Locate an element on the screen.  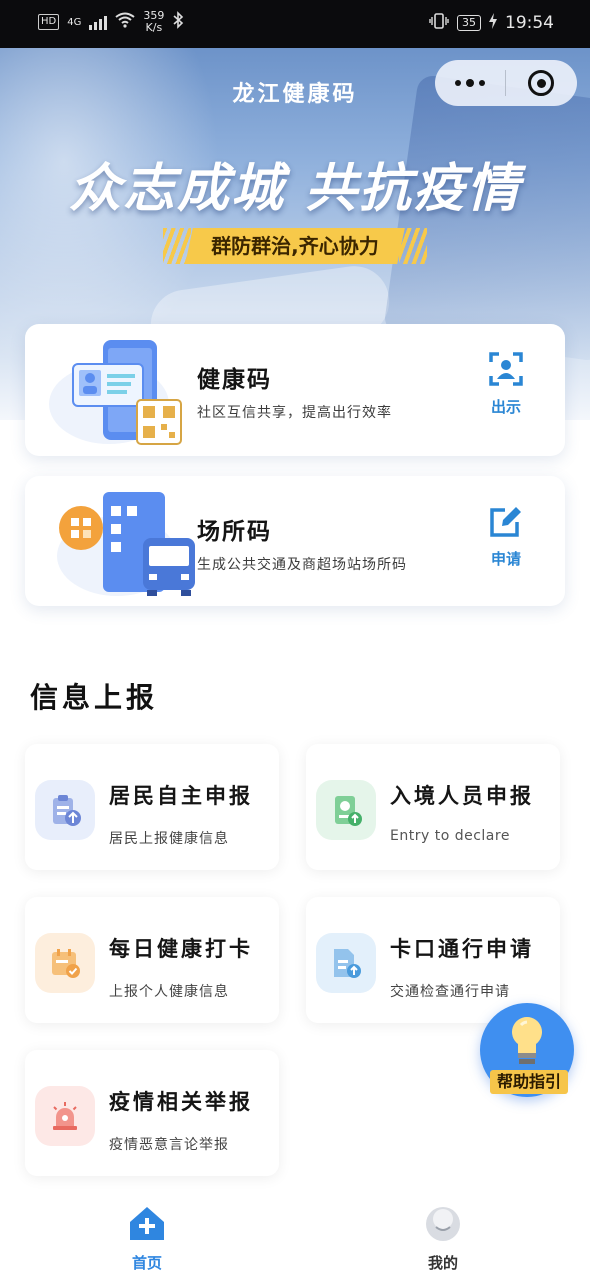
tab-home: 首页 is located at coordinates (147, 1238).